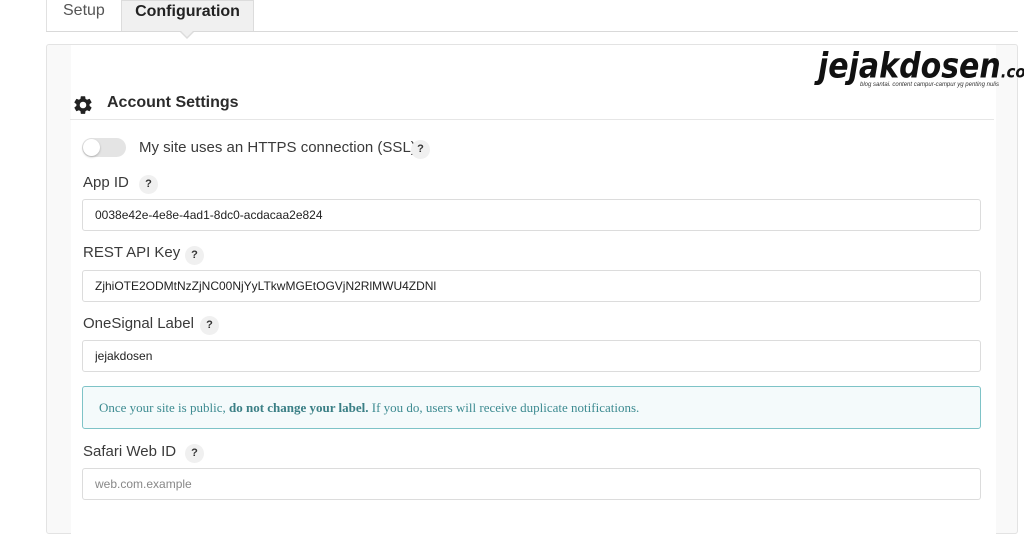 Image resolution: width=1024 pixels, height=535 pixels. What do you see at coordinates (187, 11) in the screenshot?
I see `tab-configuration-label: Configuration` at bounding box center [187, 11].